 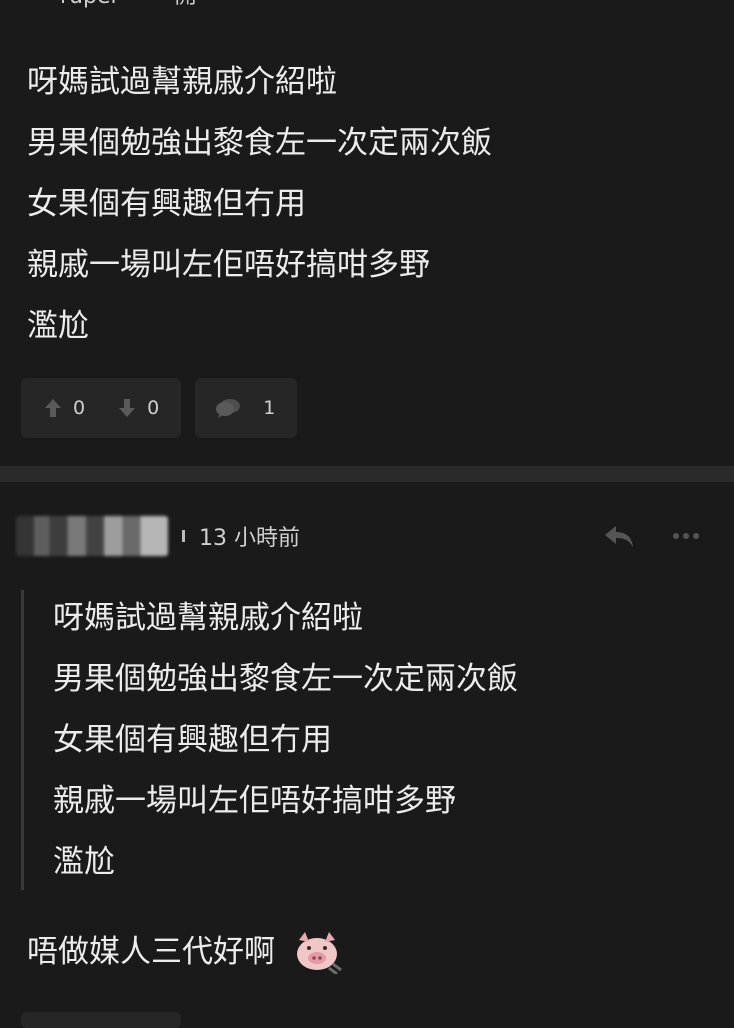 I want to click on quote-line: 親戚一場叫左佢唔好搞咁多野, so click(x=254, y=801).